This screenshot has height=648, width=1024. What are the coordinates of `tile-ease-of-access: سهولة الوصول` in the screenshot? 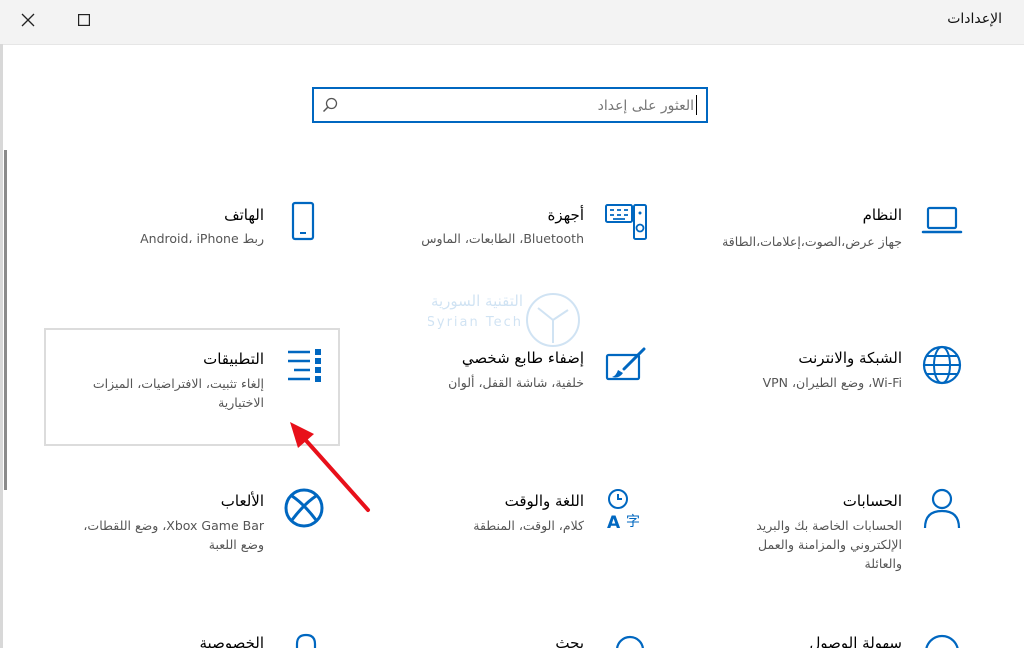 It's located at (840, 636).